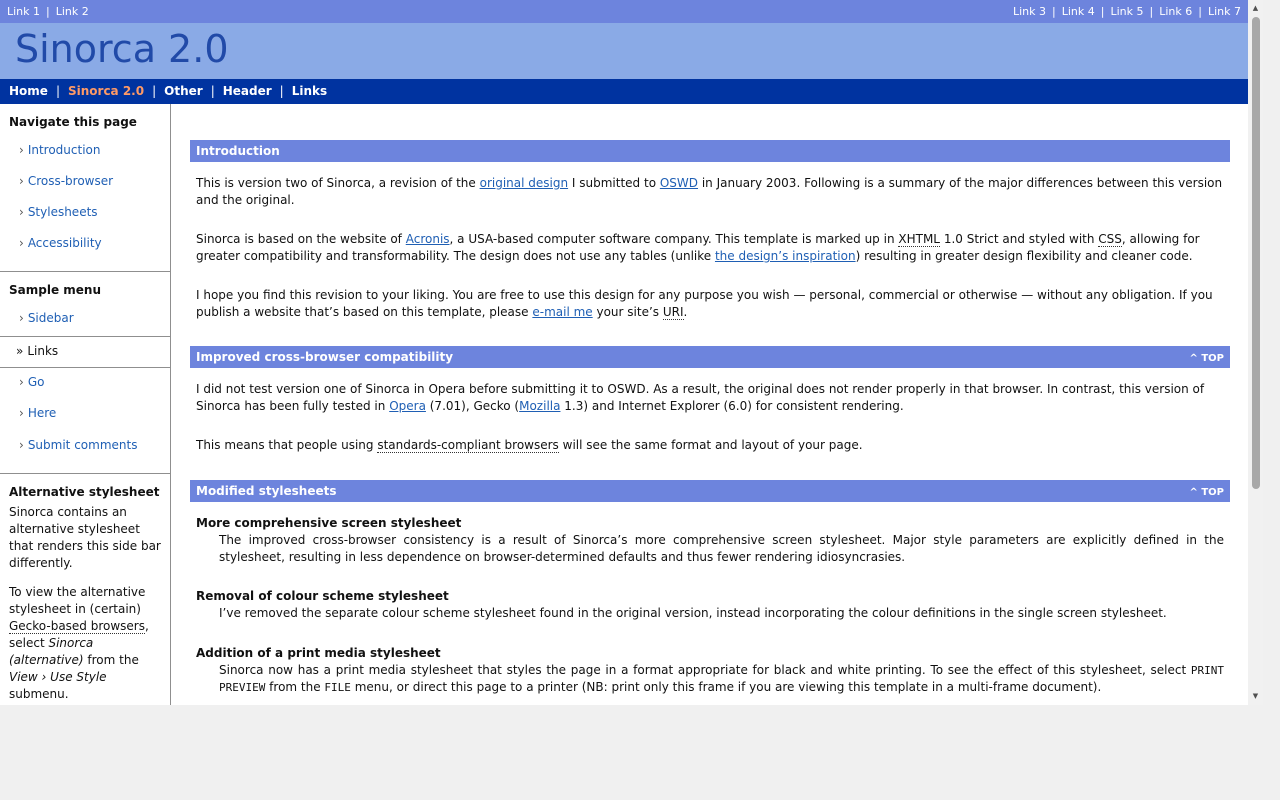  I want to click on nav-header: Header, so click(247, 91).